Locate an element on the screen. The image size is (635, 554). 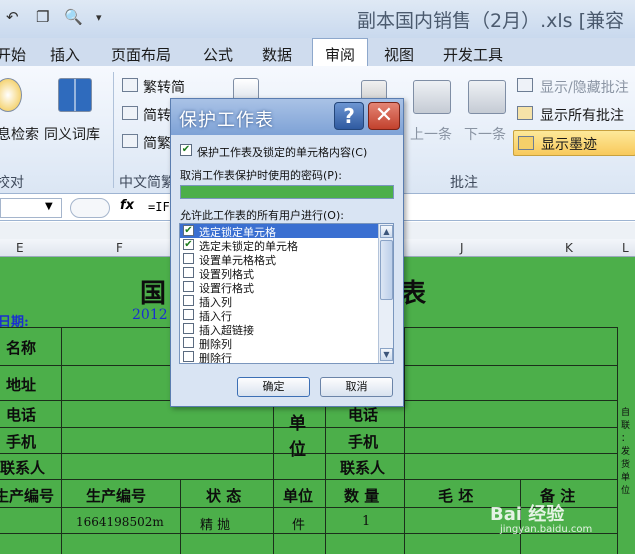
sheet-title-fragment: 国 is located at coordinates (153, 294).